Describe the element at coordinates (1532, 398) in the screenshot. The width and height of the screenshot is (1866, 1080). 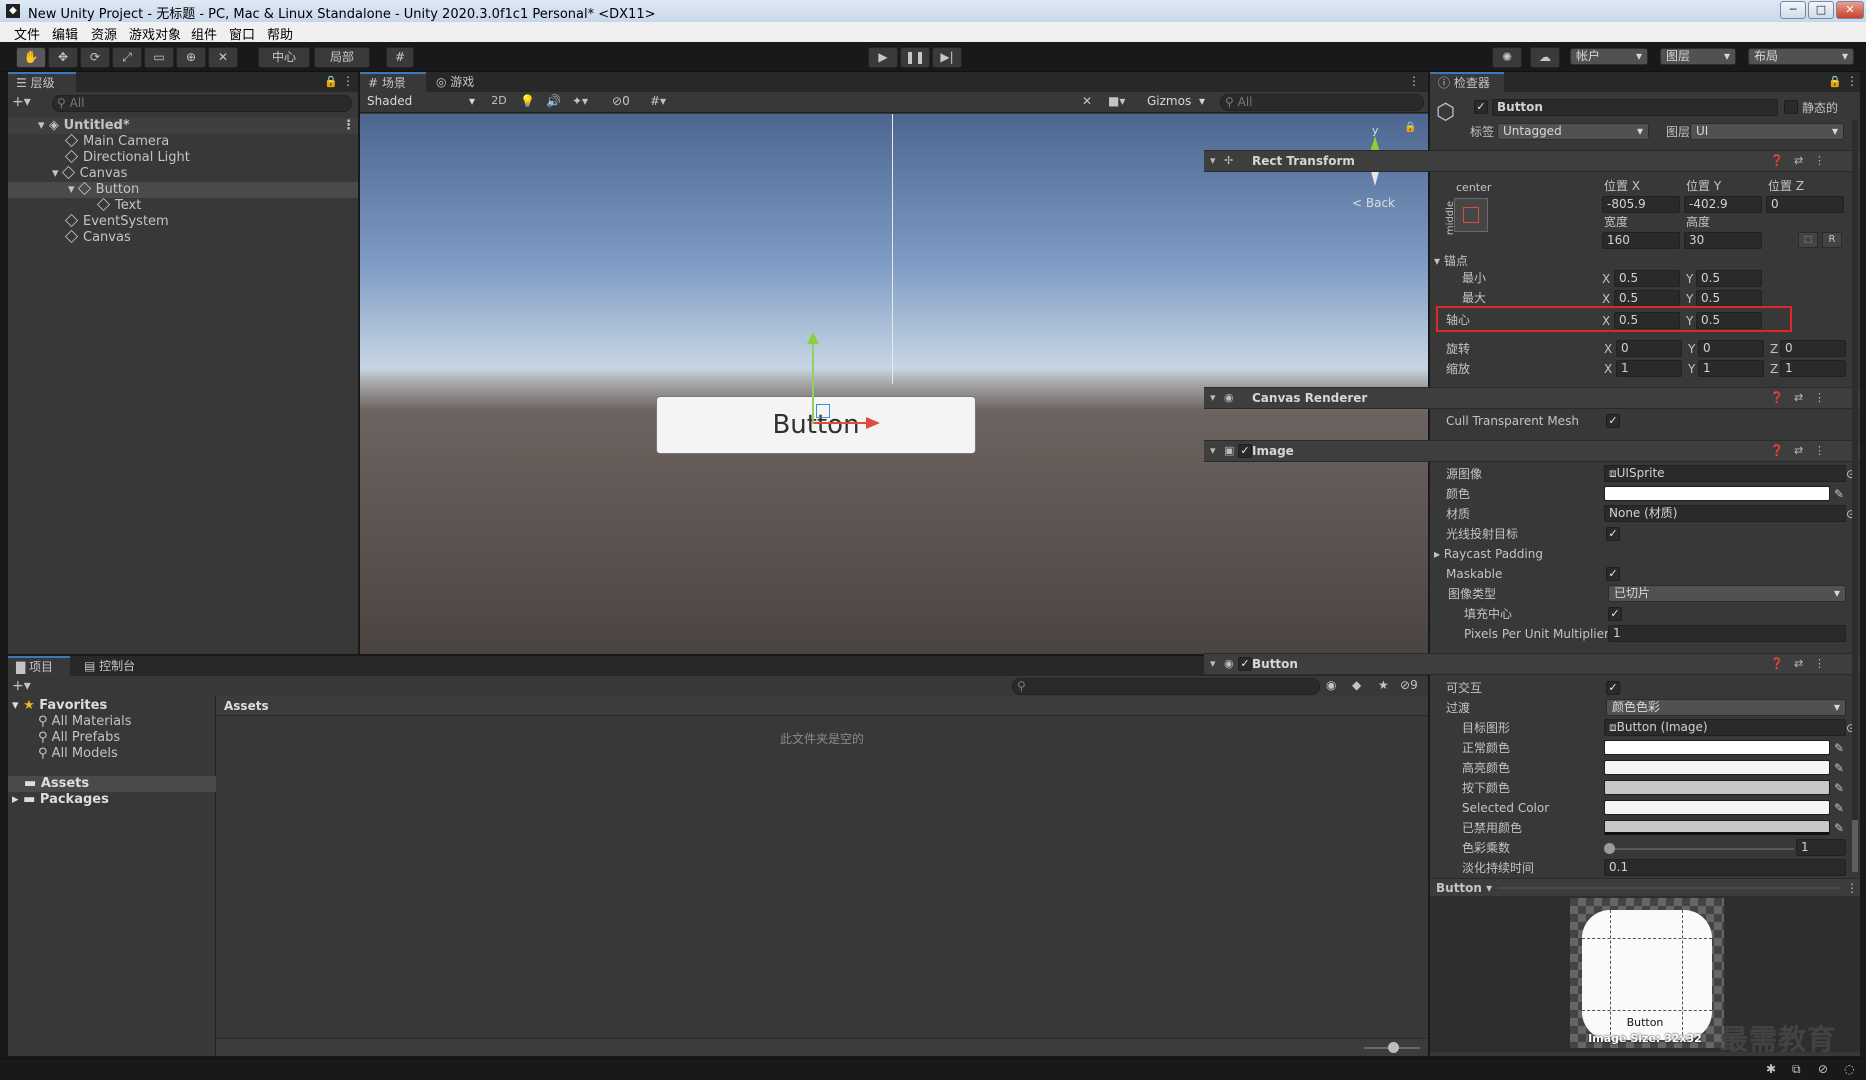
I see `canvas-renderer-header: ▾ ◉ Canvas Renderer ❓ ⇄ ⋮` at that location.